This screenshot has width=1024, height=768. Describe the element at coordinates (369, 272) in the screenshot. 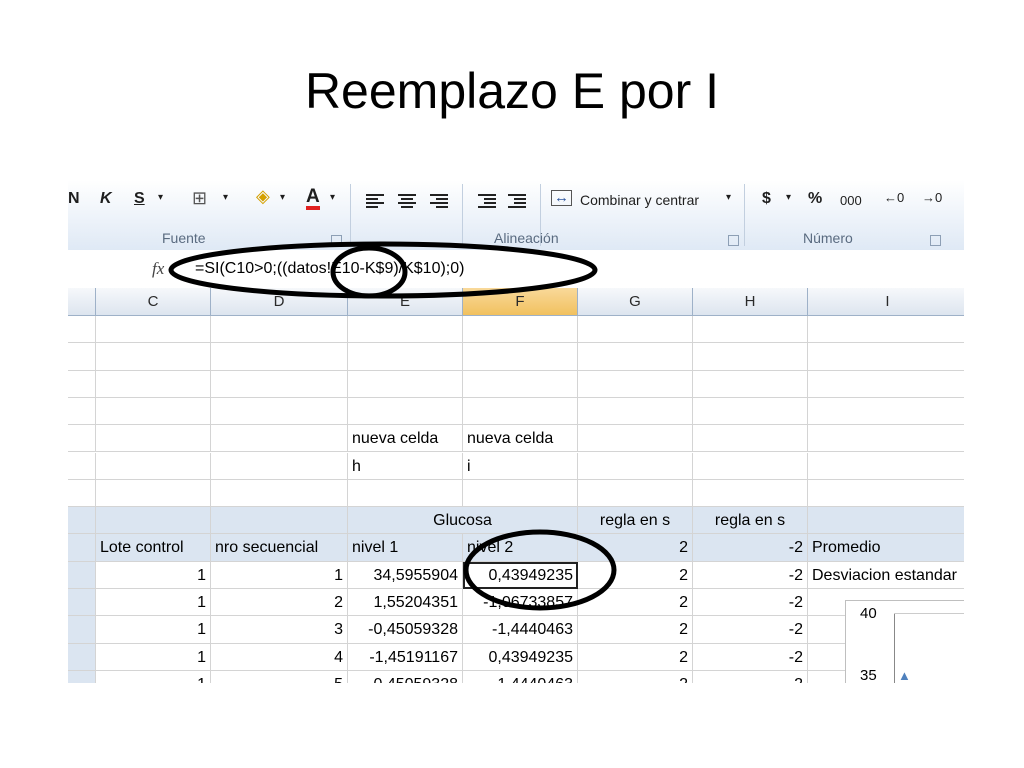

I see `annotation-ellipse-e10` at that location.